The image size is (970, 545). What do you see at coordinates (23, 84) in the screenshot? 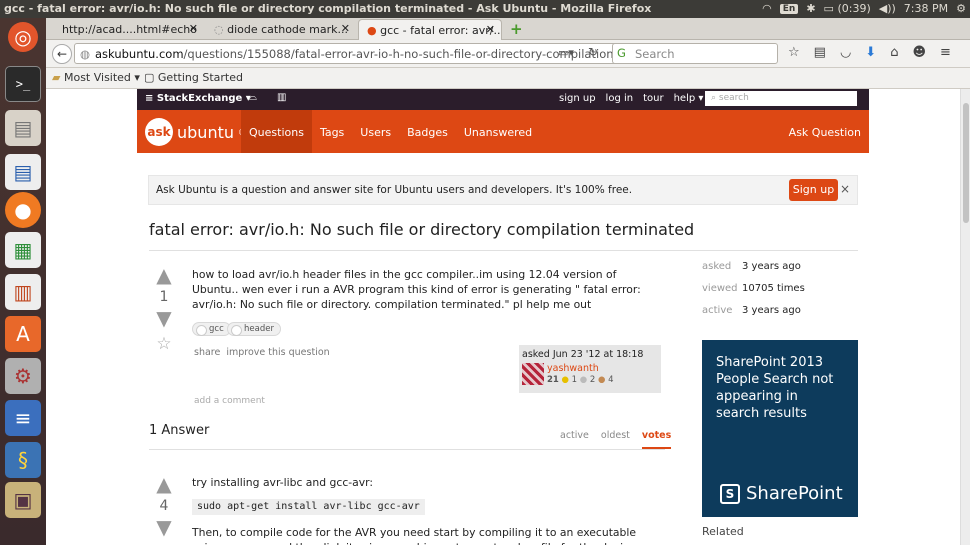
I see `terminal-icon: >_` at bounding box center [23, 84].